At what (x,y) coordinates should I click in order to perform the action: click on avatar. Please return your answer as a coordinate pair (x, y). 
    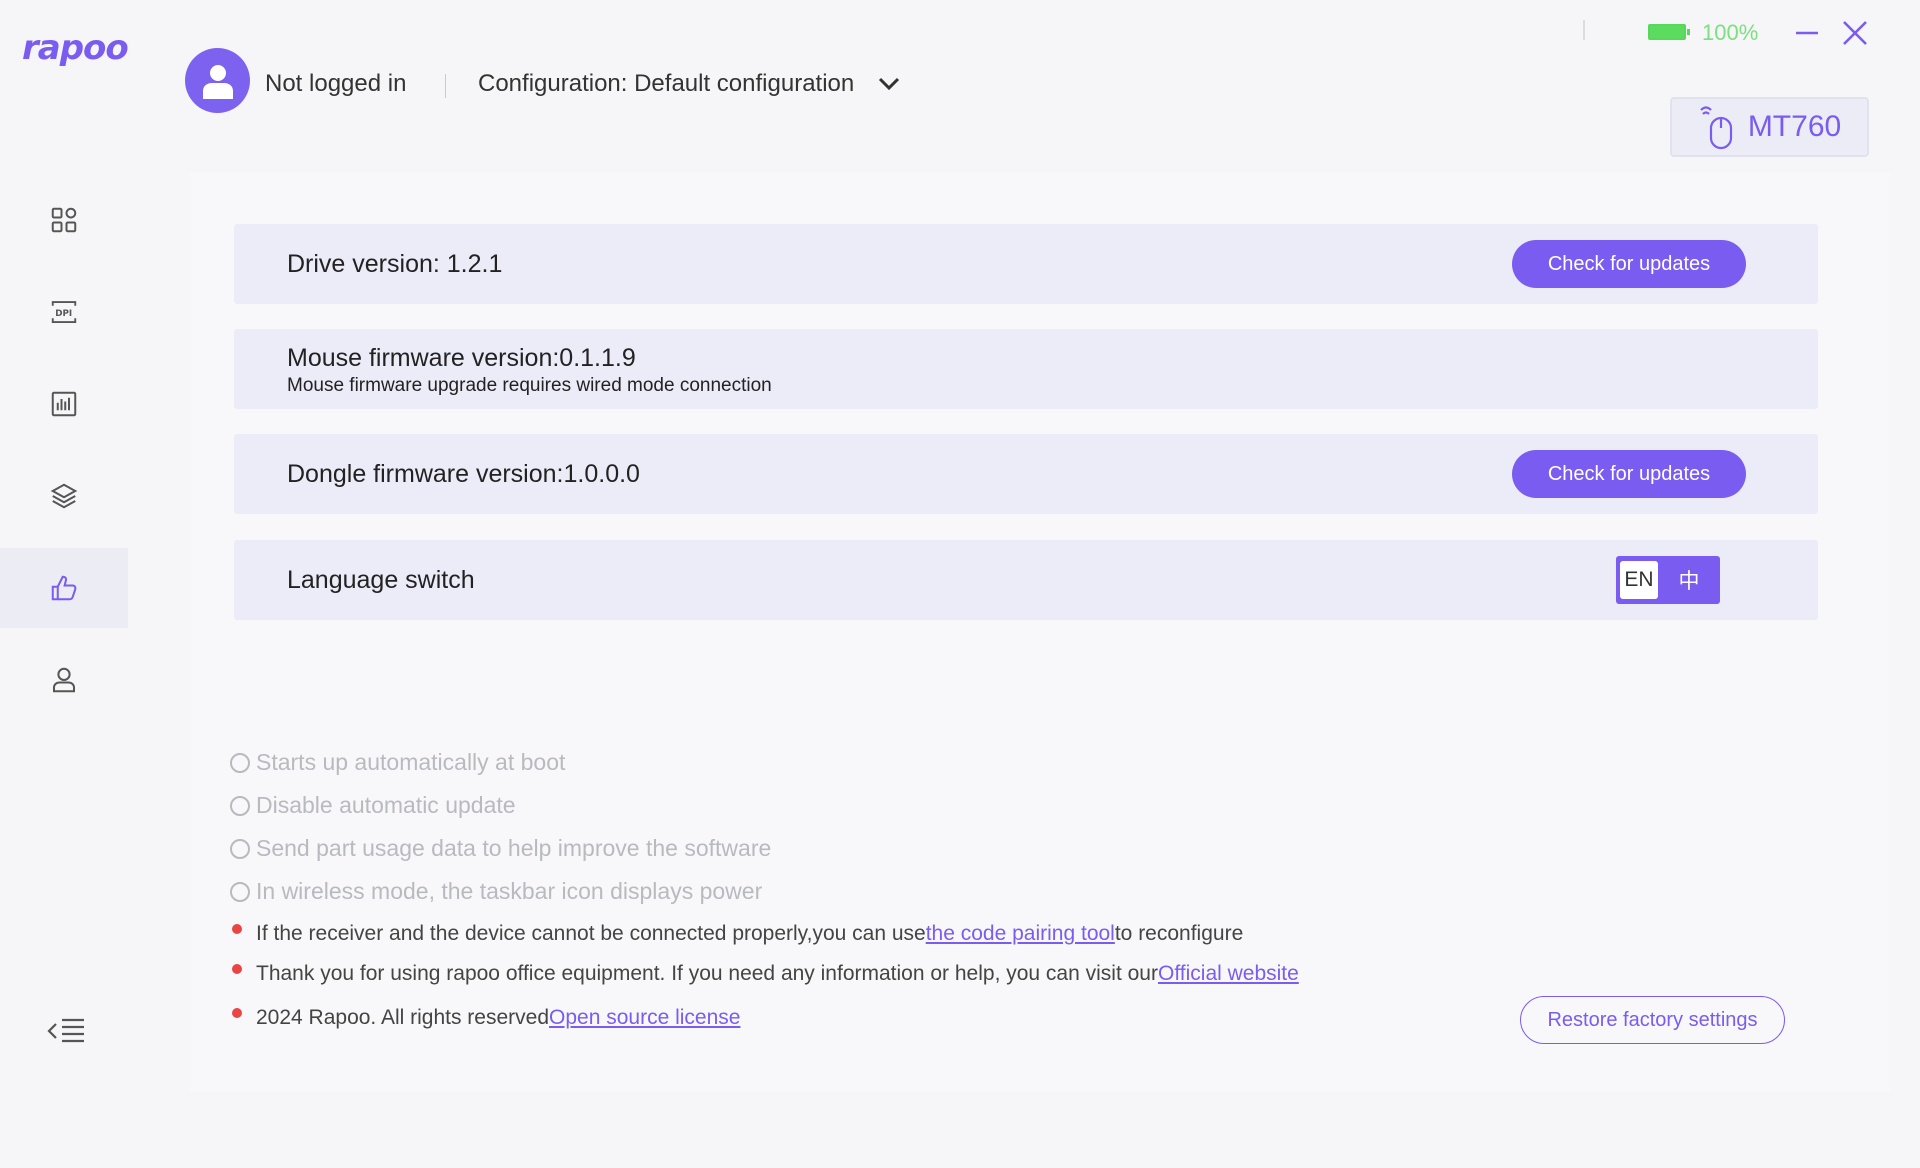
    Looking at the image, I should click on (217, 80).